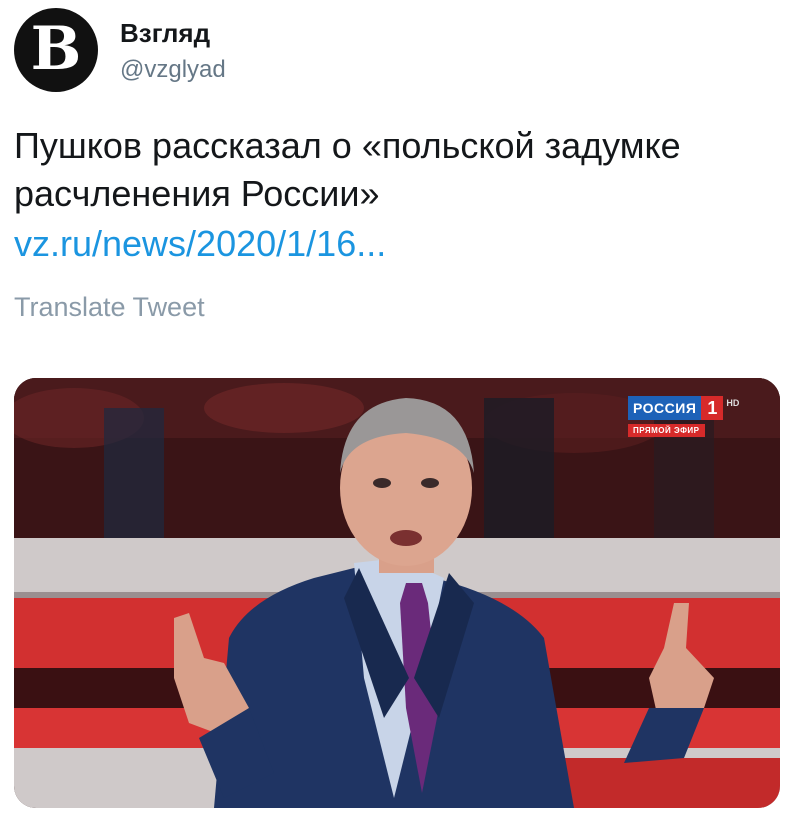  I want to click on live-label: ПРЯМОЙ ЭФИР, so click(666, 430).